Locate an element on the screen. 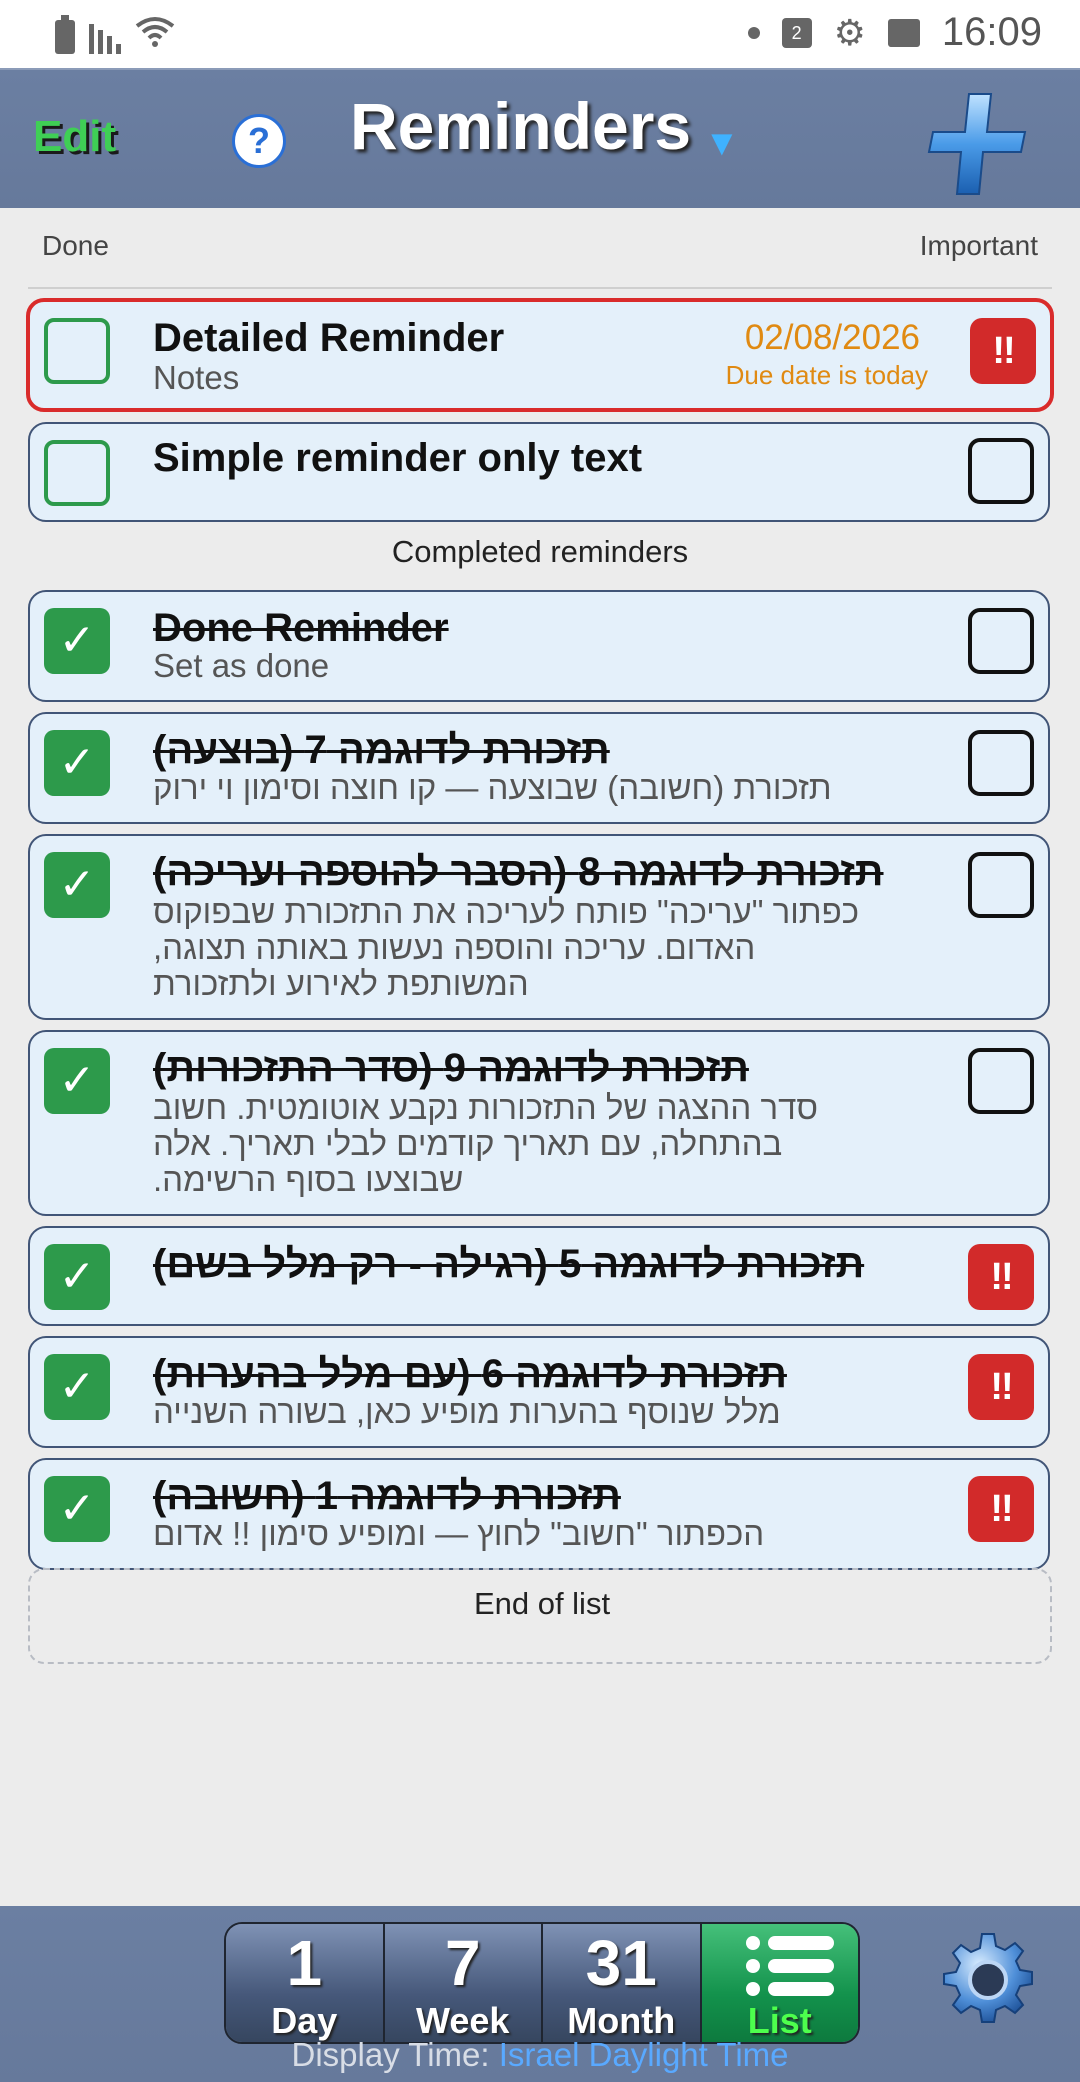 The width and height of the screenshot is (1080, 2082). end-of-list: End of list is located at coordinates (540, 1616).